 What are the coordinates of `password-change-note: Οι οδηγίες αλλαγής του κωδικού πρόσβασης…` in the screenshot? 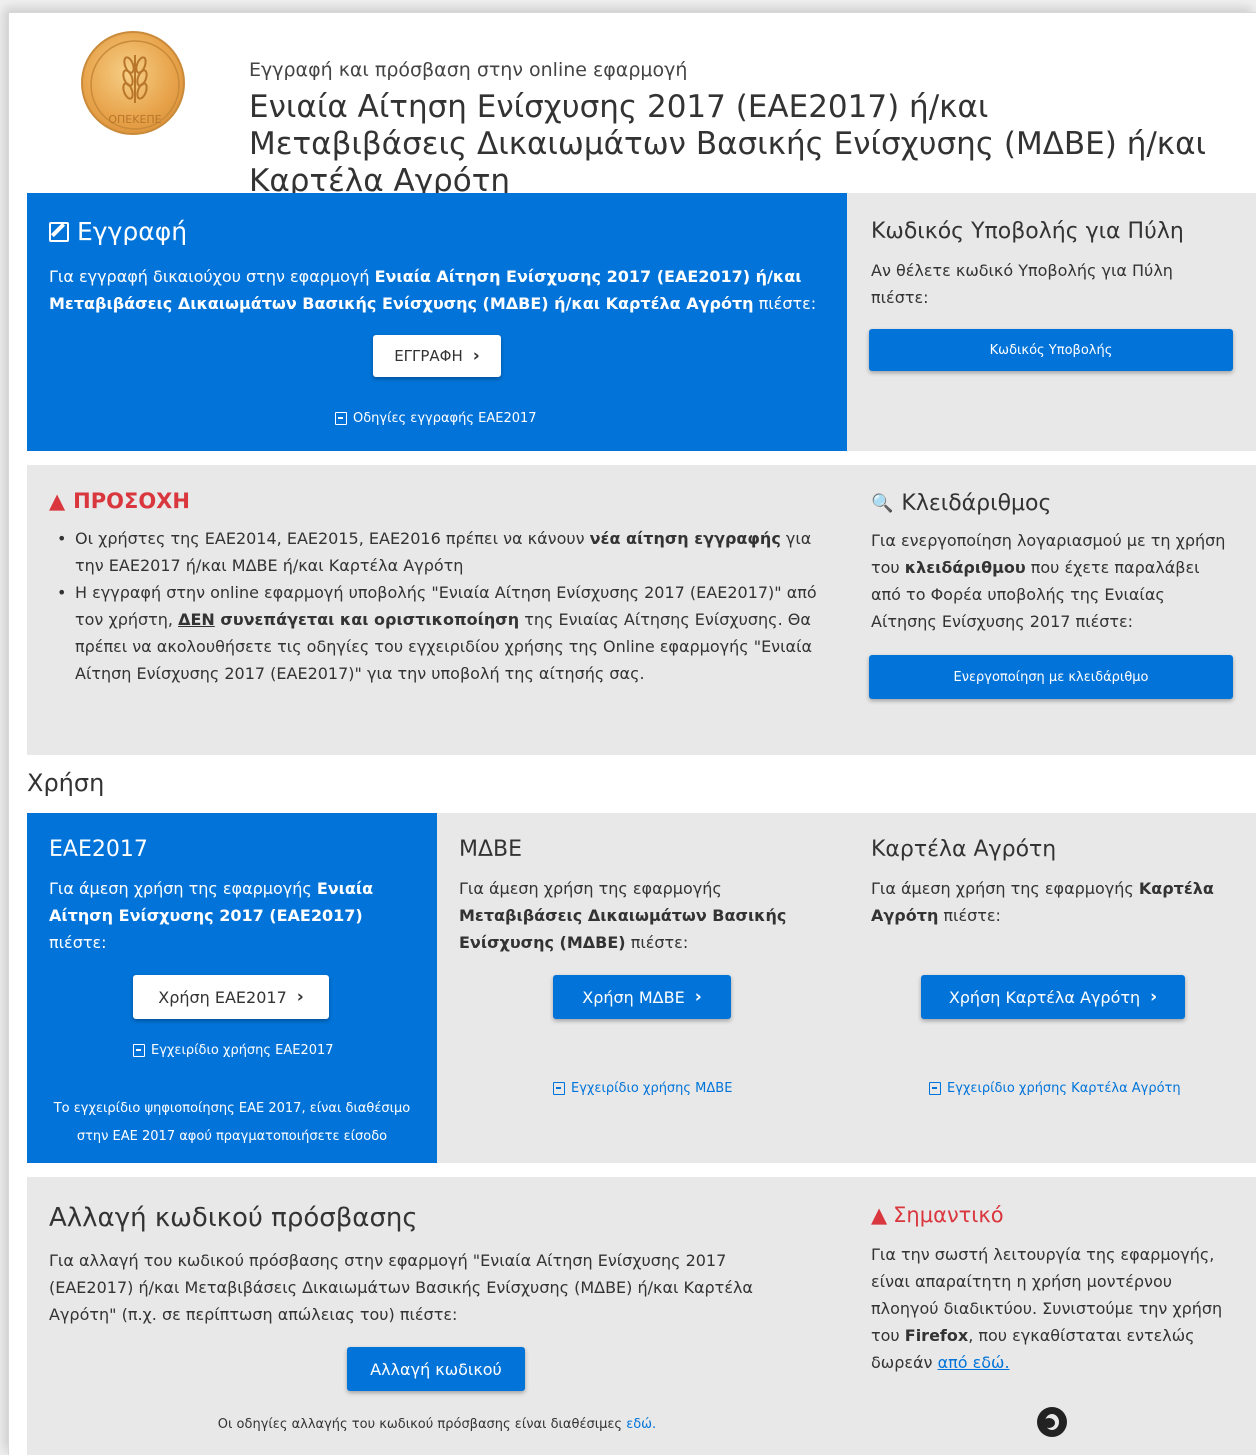 It's located at (437, 1424).